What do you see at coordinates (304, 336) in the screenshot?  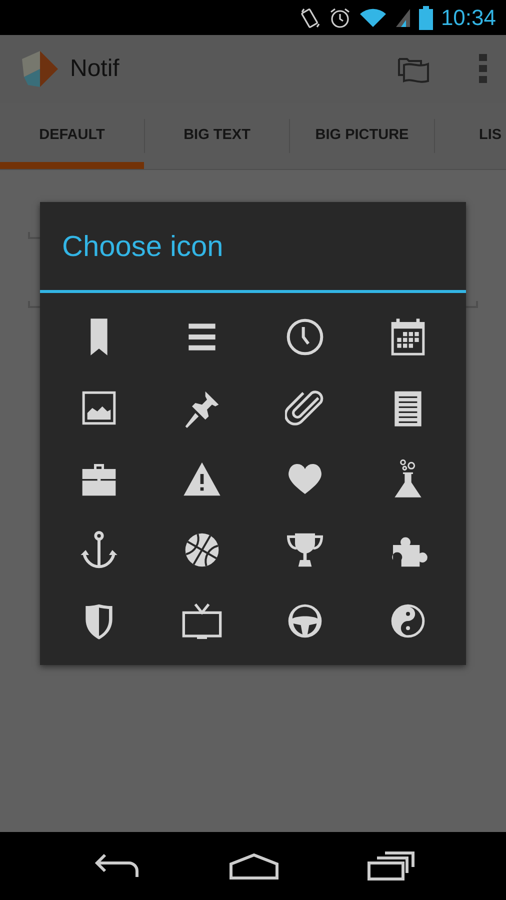 I see `clock-icon` at bounding box center [304, 336].